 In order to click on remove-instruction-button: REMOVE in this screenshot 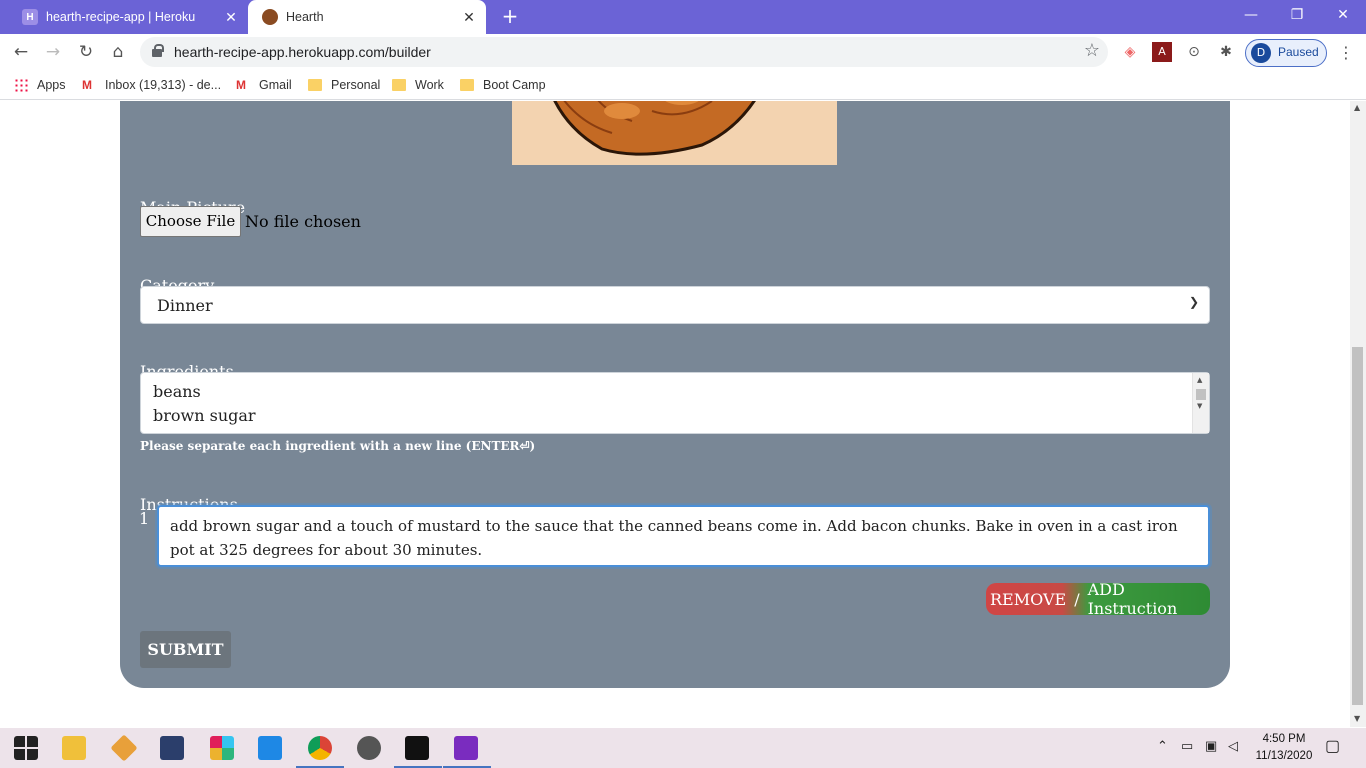, I will do `click(1028, 599)`.